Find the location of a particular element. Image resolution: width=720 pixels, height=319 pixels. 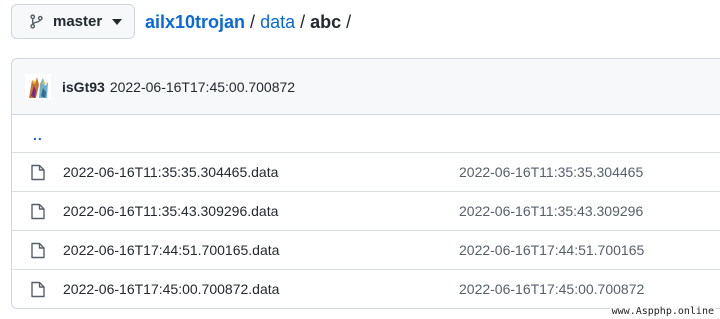

file-name-link: 2022-06-16T11:35:43.309296.data is located at coordinates (170, 211).